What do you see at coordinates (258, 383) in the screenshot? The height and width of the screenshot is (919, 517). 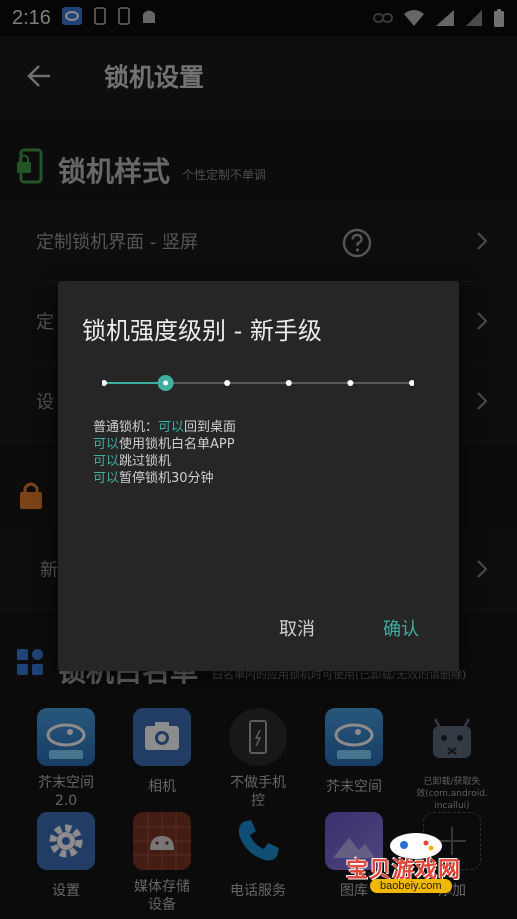 I see `lock-level-slider` at bounding box center [258, 383].